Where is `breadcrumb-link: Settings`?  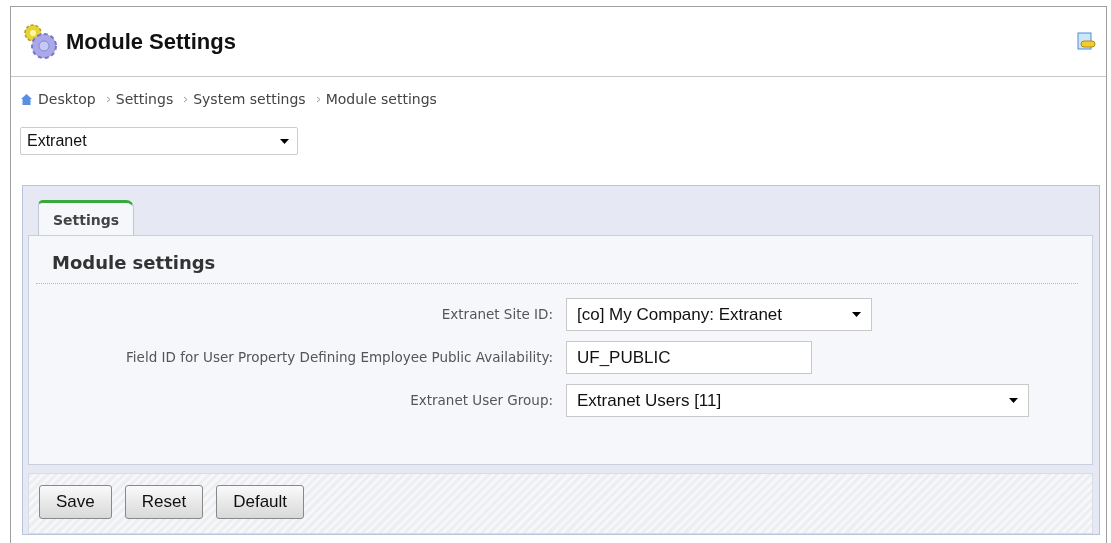
breadcrumb-link: Settings is located at coordinates (144, 99).